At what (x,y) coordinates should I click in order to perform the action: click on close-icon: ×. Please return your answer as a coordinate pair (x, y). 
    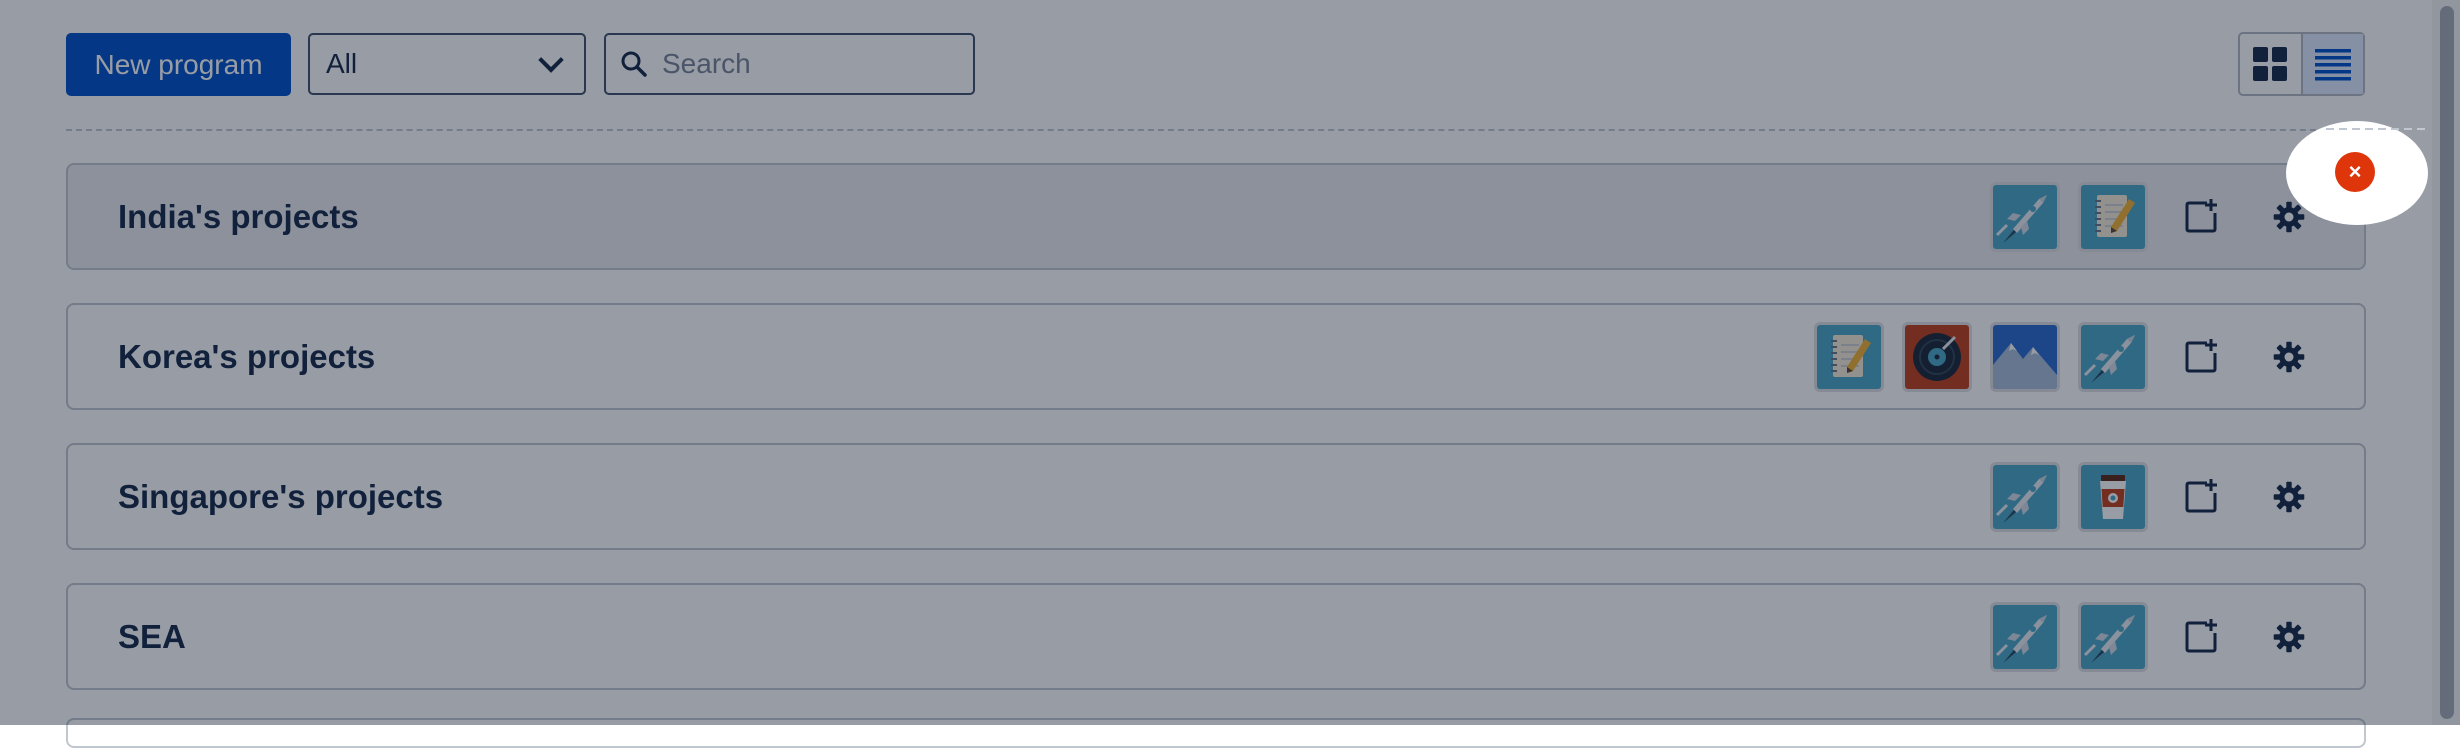
    Looking at the image, I should click on (2355, 171).